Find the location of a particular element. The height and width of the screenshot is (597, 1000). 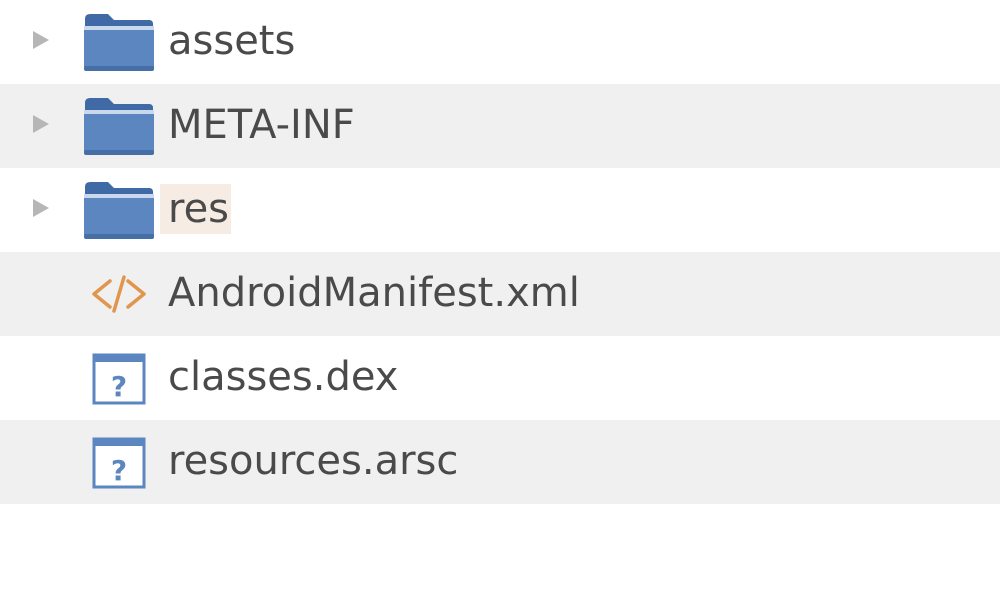

tree-row-androidmanifest: AndroidManifest.xml is located at coordinates (500, 294).